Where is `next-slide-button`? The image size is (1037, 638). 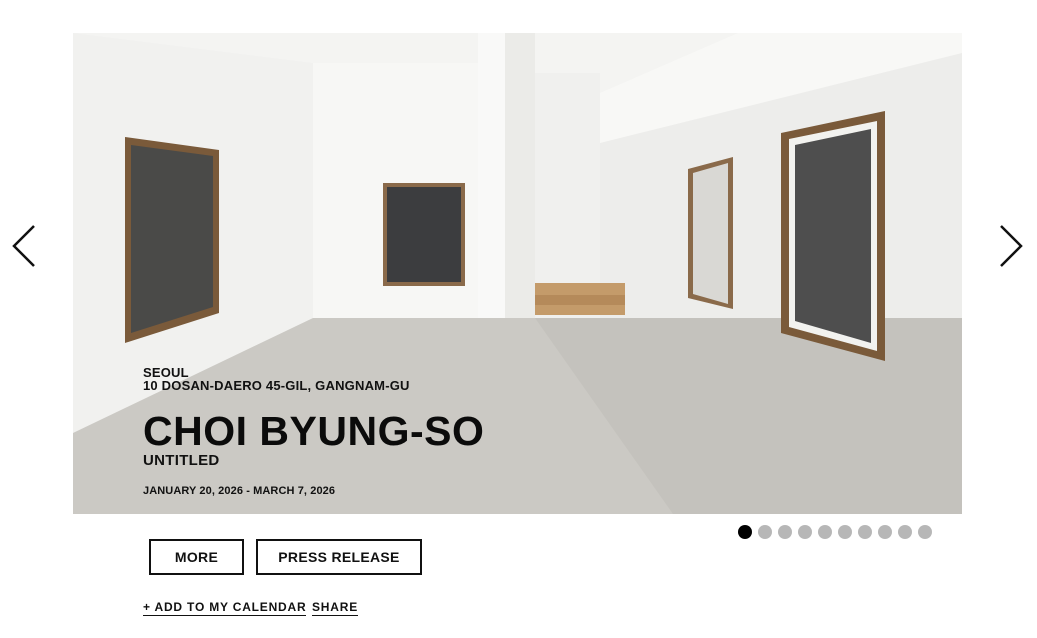
next-slide-button is located at coordinates (1010, 246).